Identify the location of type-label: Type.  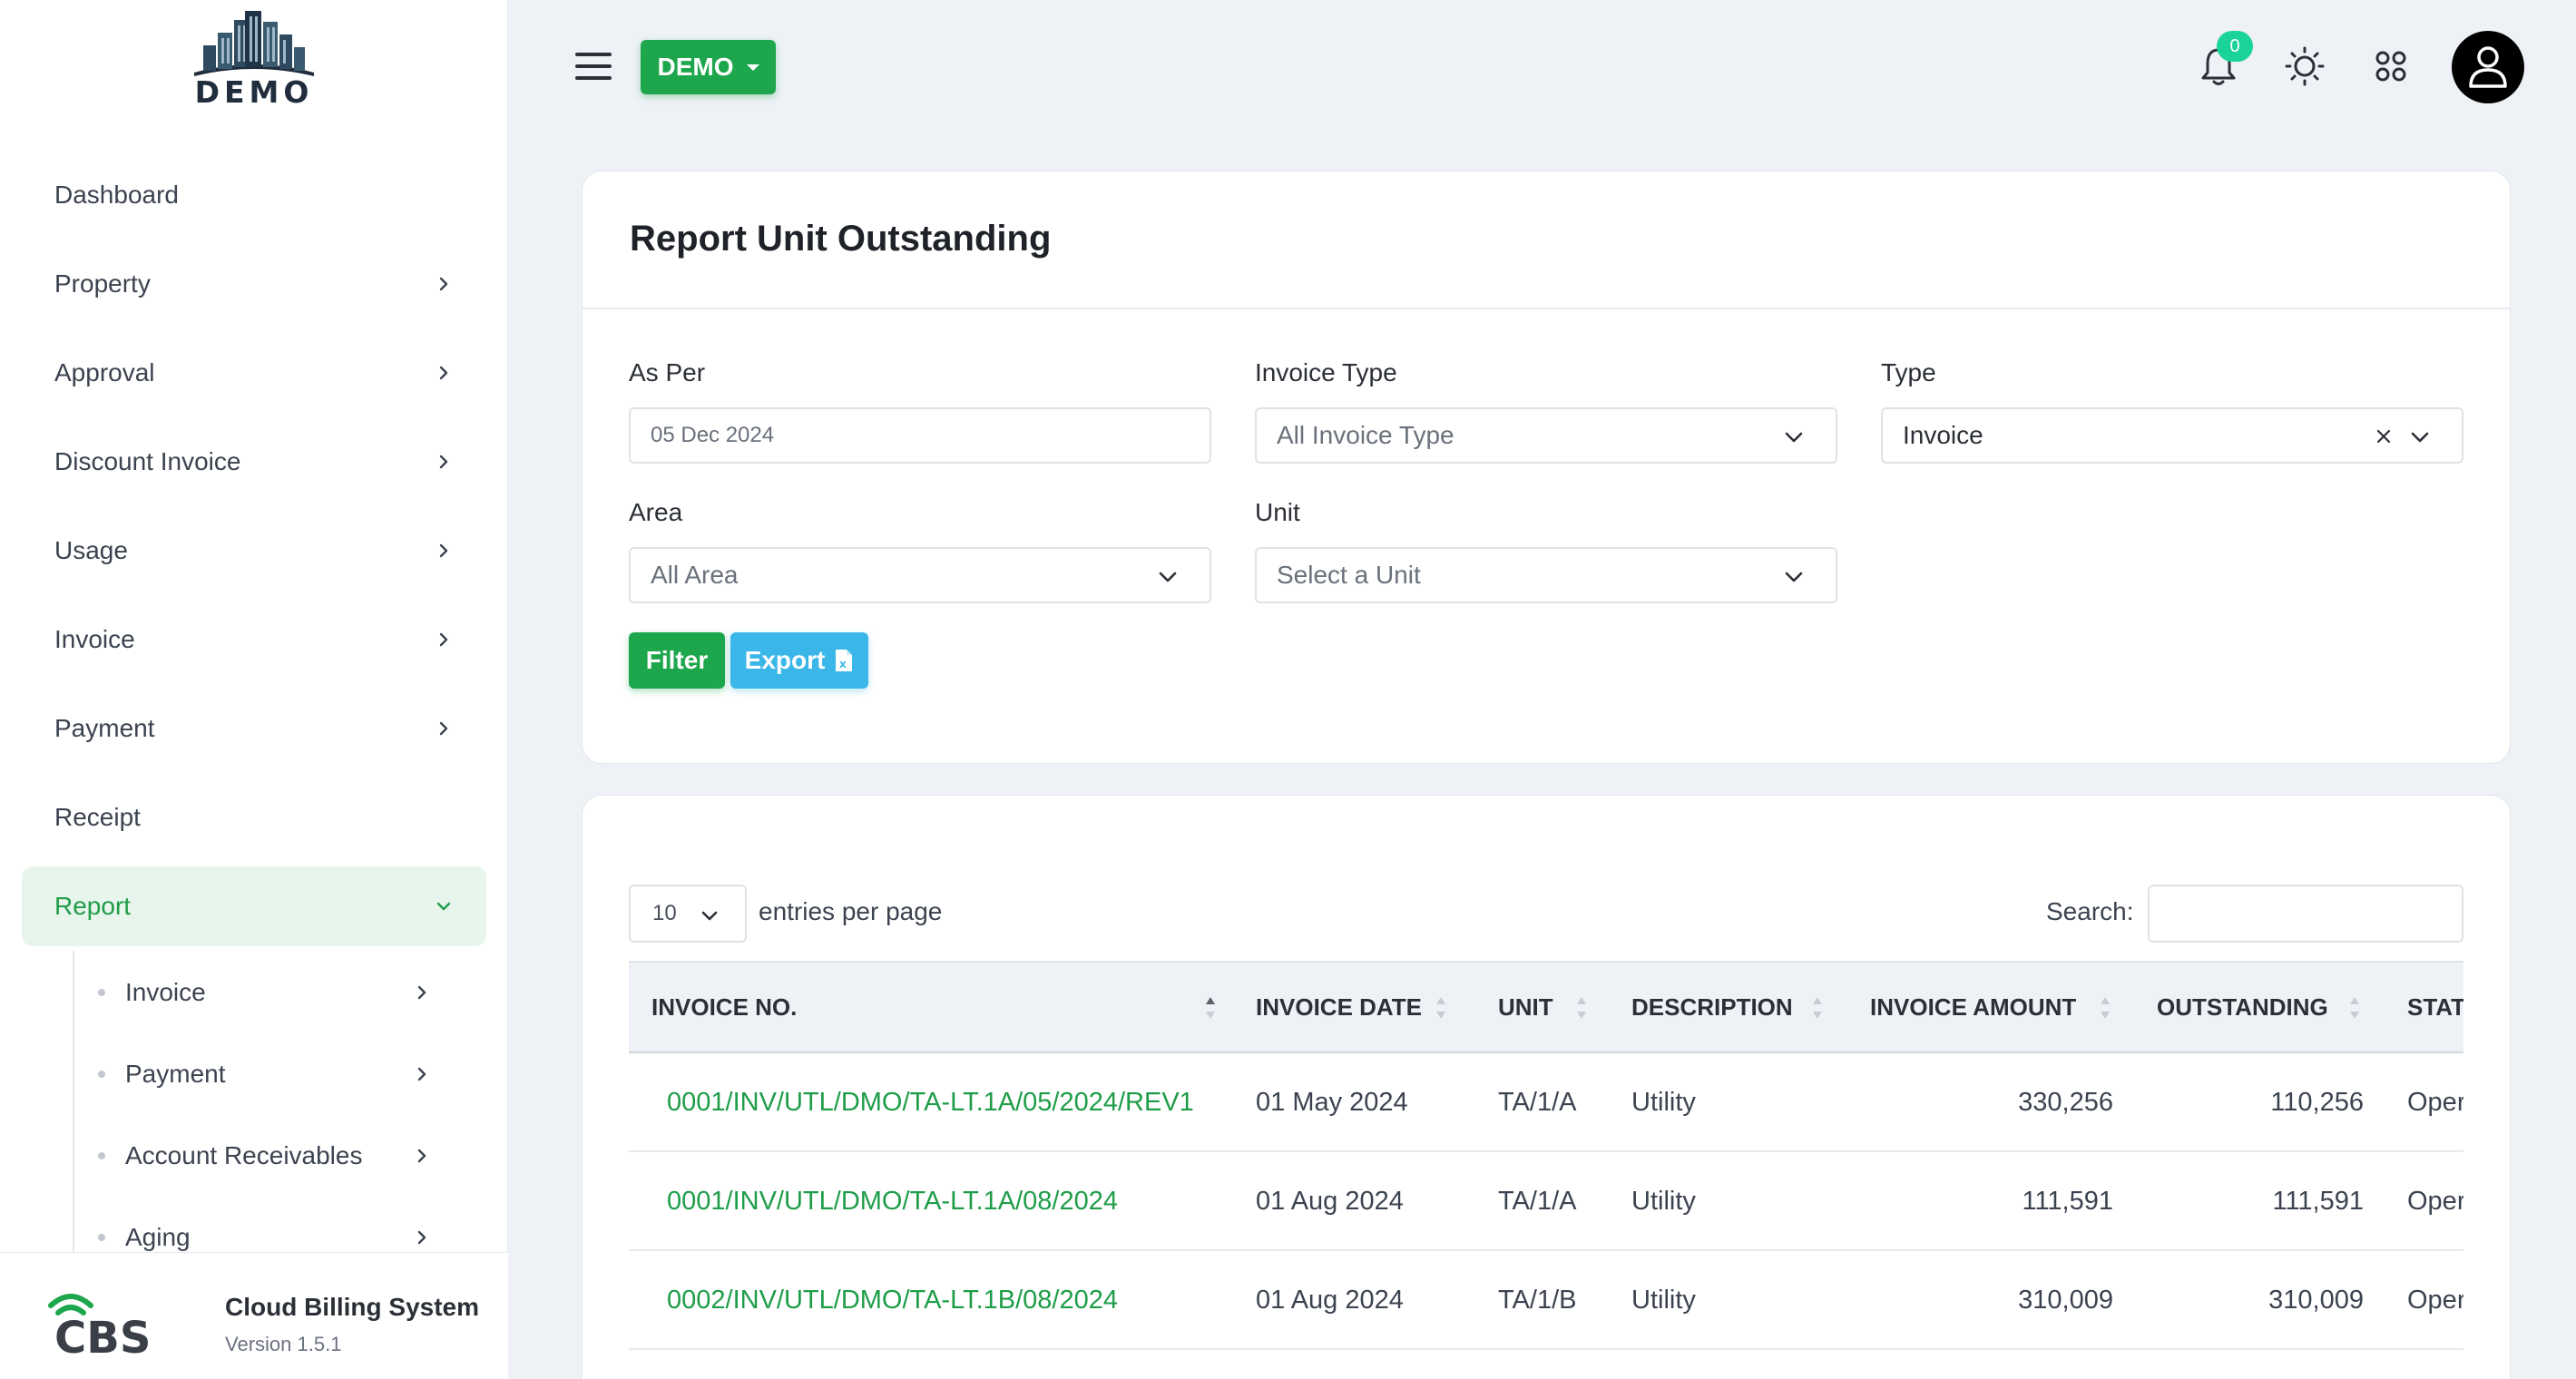
(1908, 372).